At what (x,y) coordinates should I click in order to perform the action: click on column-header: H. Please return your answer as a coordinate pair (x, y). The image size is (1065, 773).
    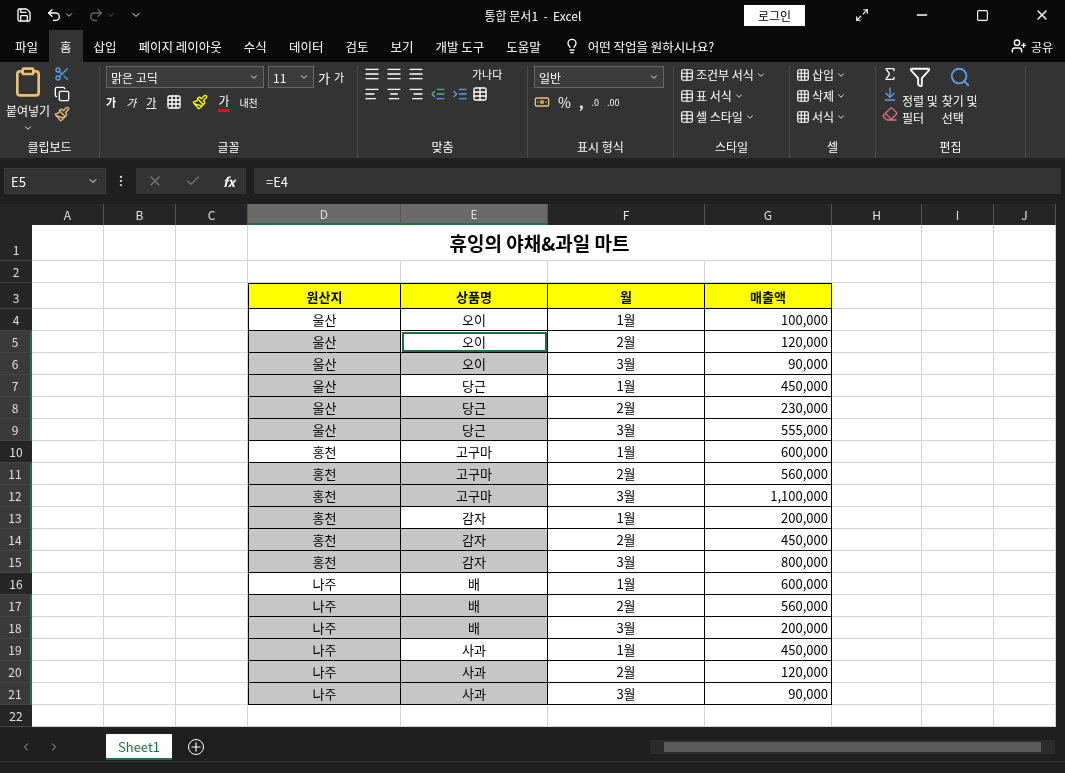
    Looking at the image, I should click on (877, 214).